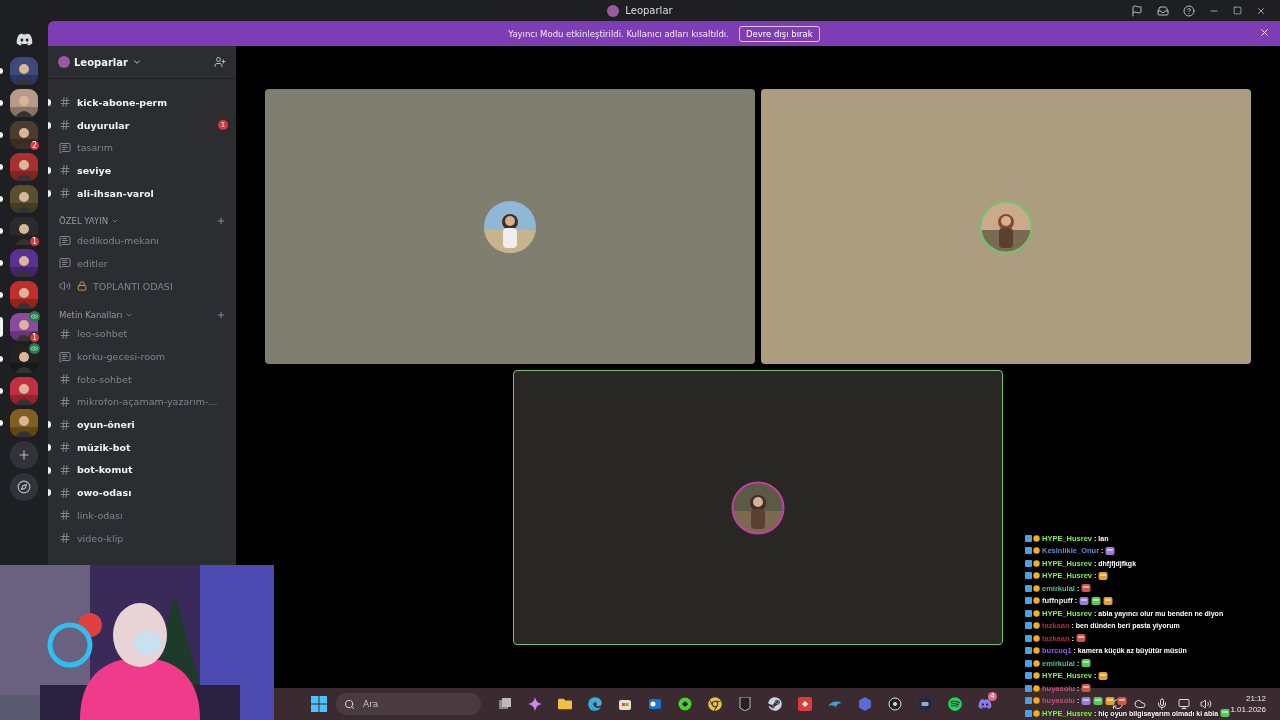 The image size is (1280, 720). Describe the element at coordinates (92, 263) in the screenshot. I see `channel-name: editler` at that location.